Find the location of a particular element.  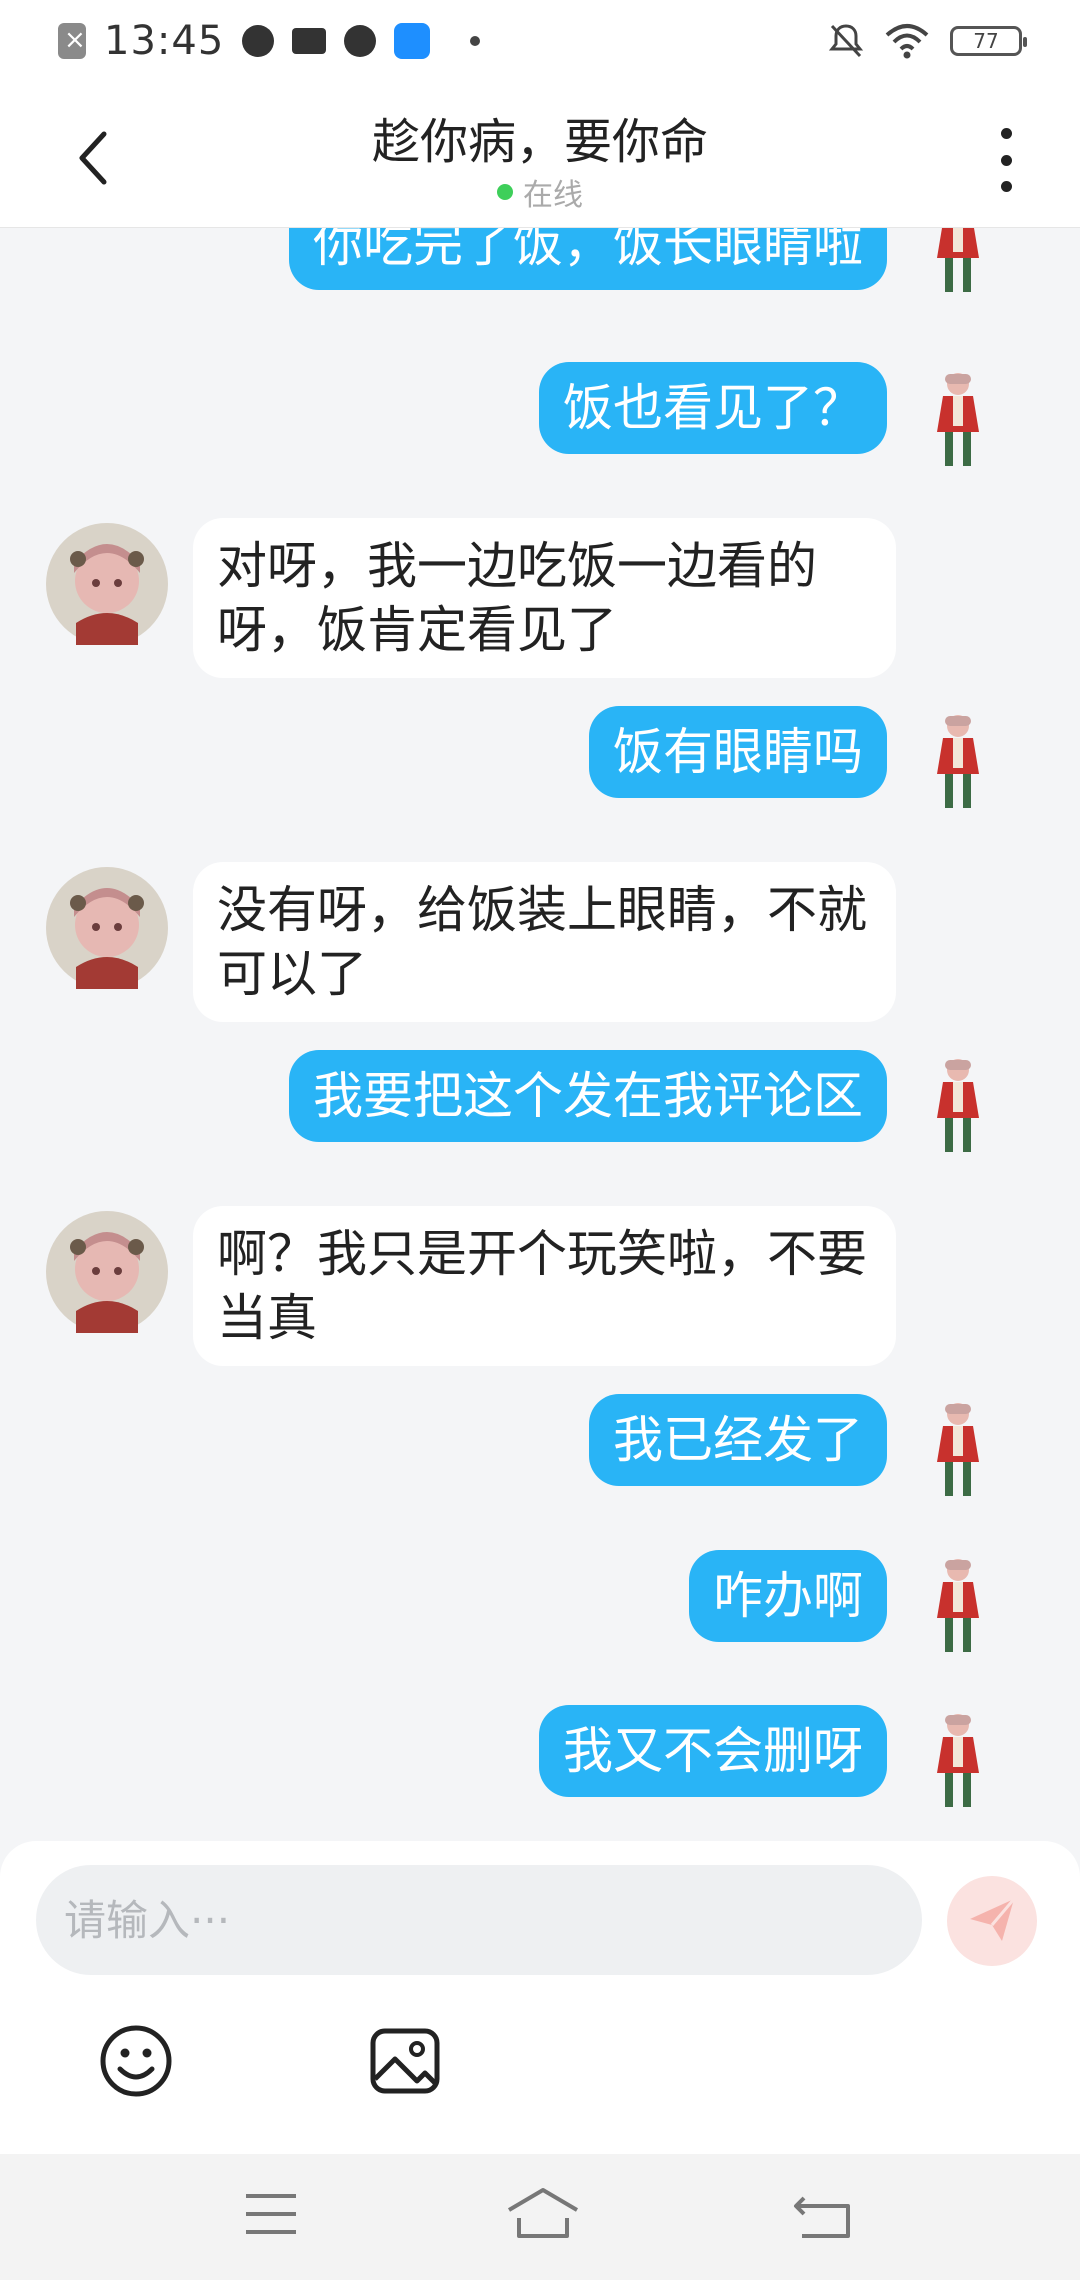

chat-header: 趁你病，要你命 在线 is located at coordinates (540, 155).